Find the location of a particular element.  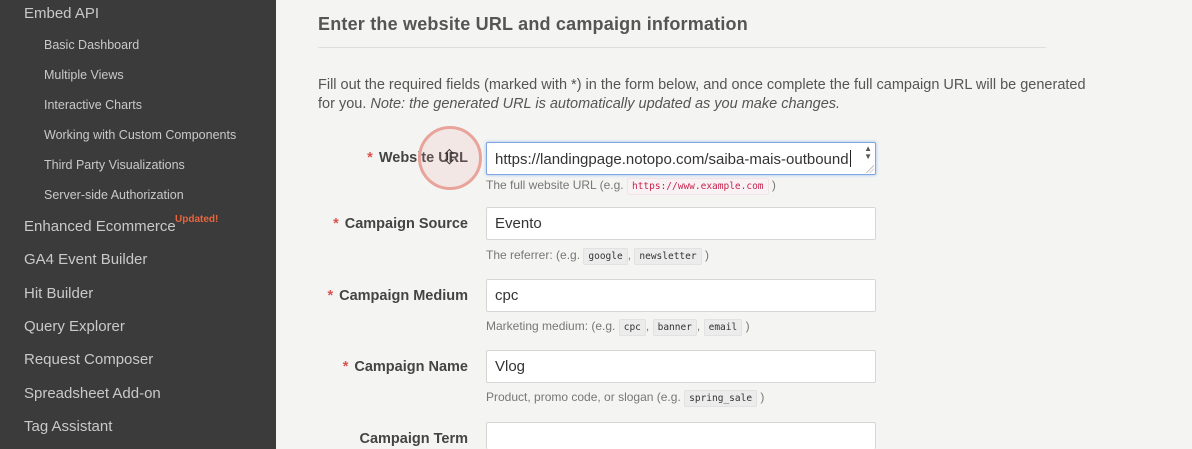

help-example-code: google is located at coordinates (605, 256).